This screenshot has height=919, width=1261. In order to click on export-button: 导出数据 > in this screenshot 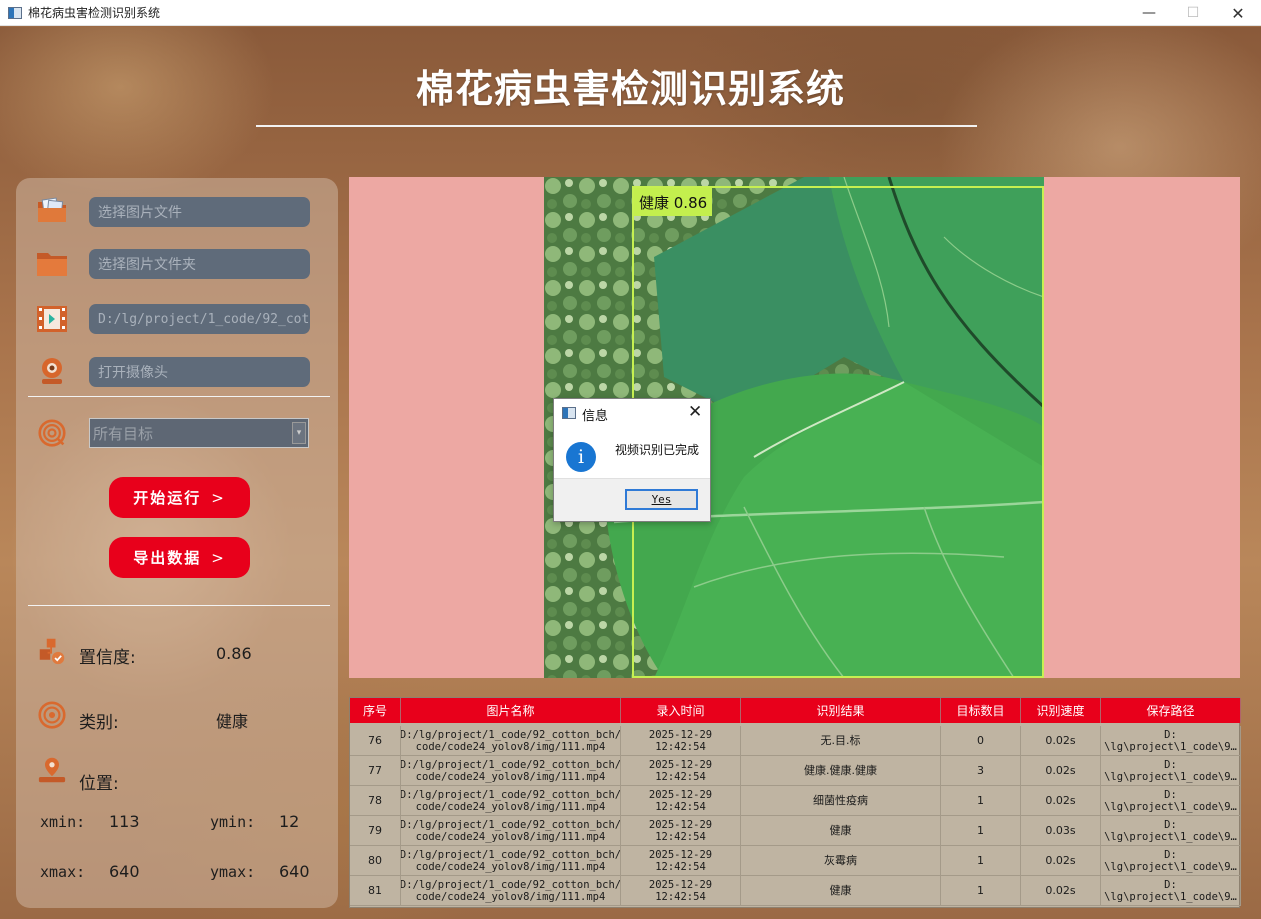, I will do `click(179, 557)`.